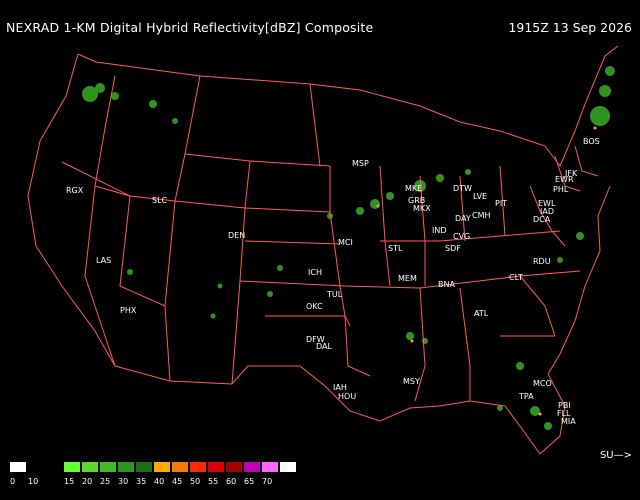 This screenshot has height=500, width=640. I want to click on svg-text: OKC, so click(314, 306).